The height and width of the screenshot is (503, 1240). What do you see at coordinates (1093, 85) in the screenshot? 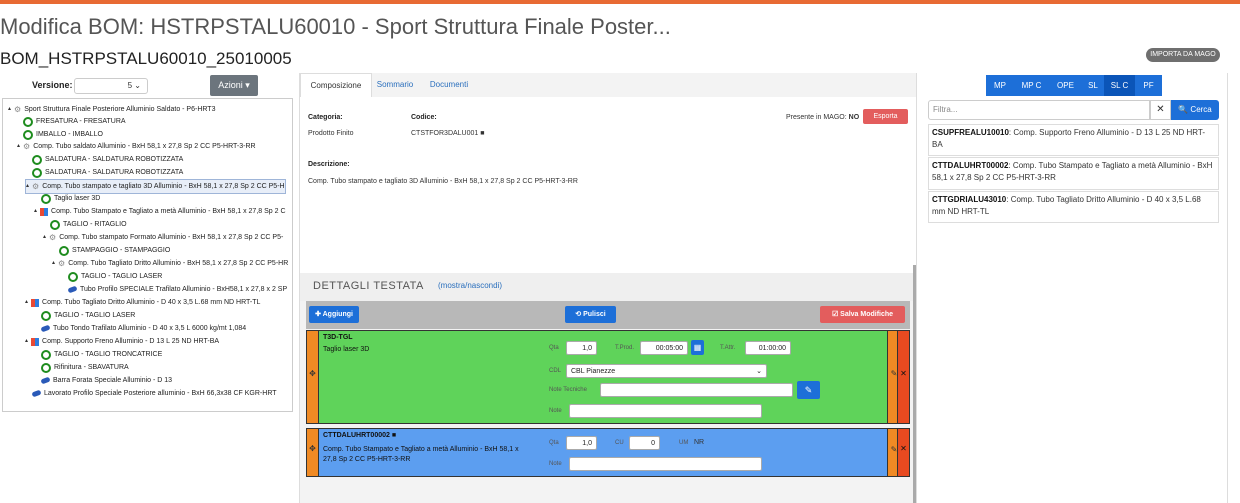
I see `tab-sl: SL` at bounding box center [1093, 85].